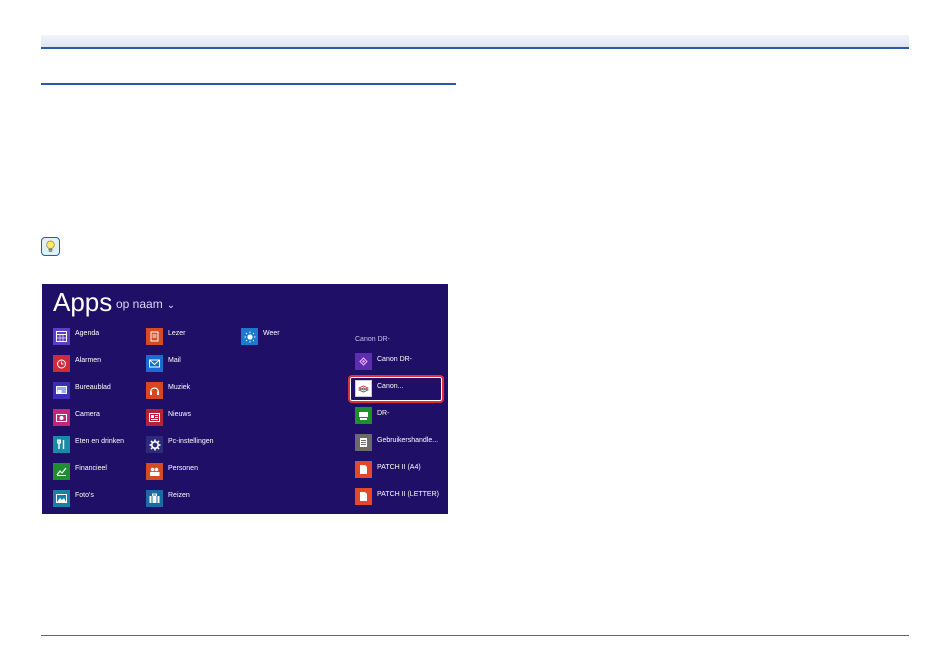 The image size is (950, 653). I want to click on sort-label: op naam, so click(139, 304).